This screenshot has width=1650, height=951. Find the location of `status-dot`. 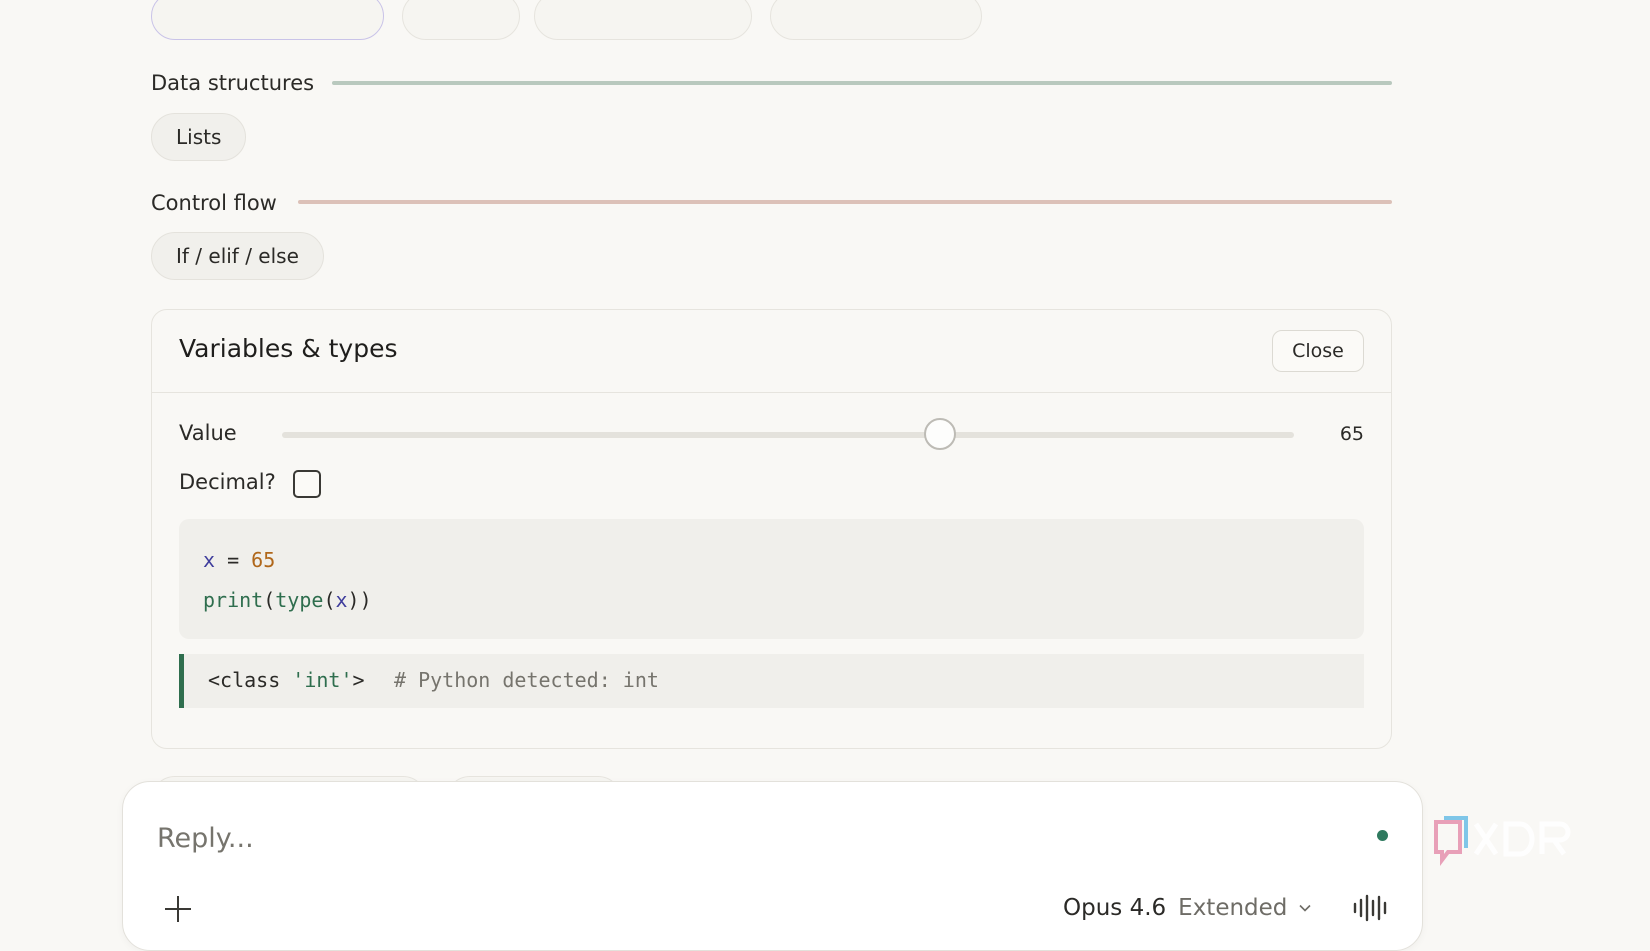

status-dot is located at coordinates (1382, 835).